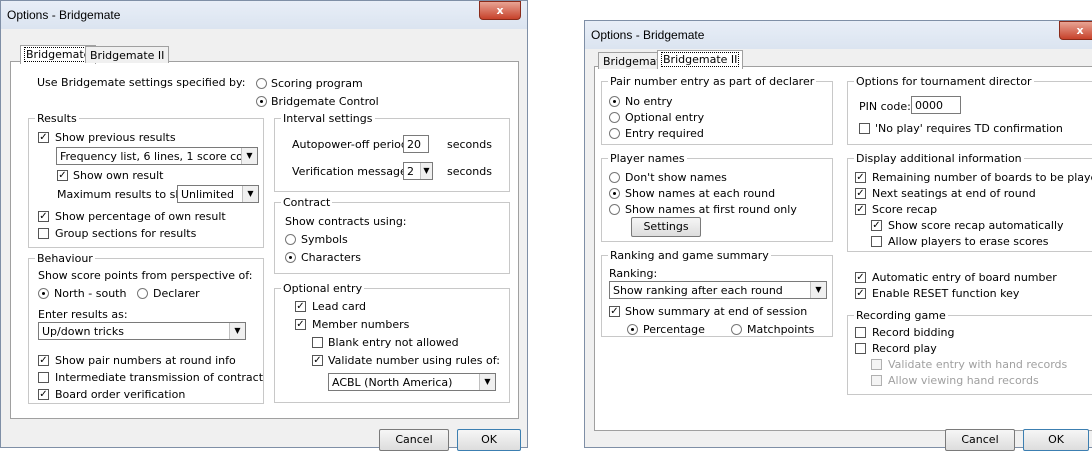 This screenshot has height=451, width=1092. Describe the element at coordinates (665, 117) in the screenshot. I see `optional-entry-label: Optional entry` at that location.